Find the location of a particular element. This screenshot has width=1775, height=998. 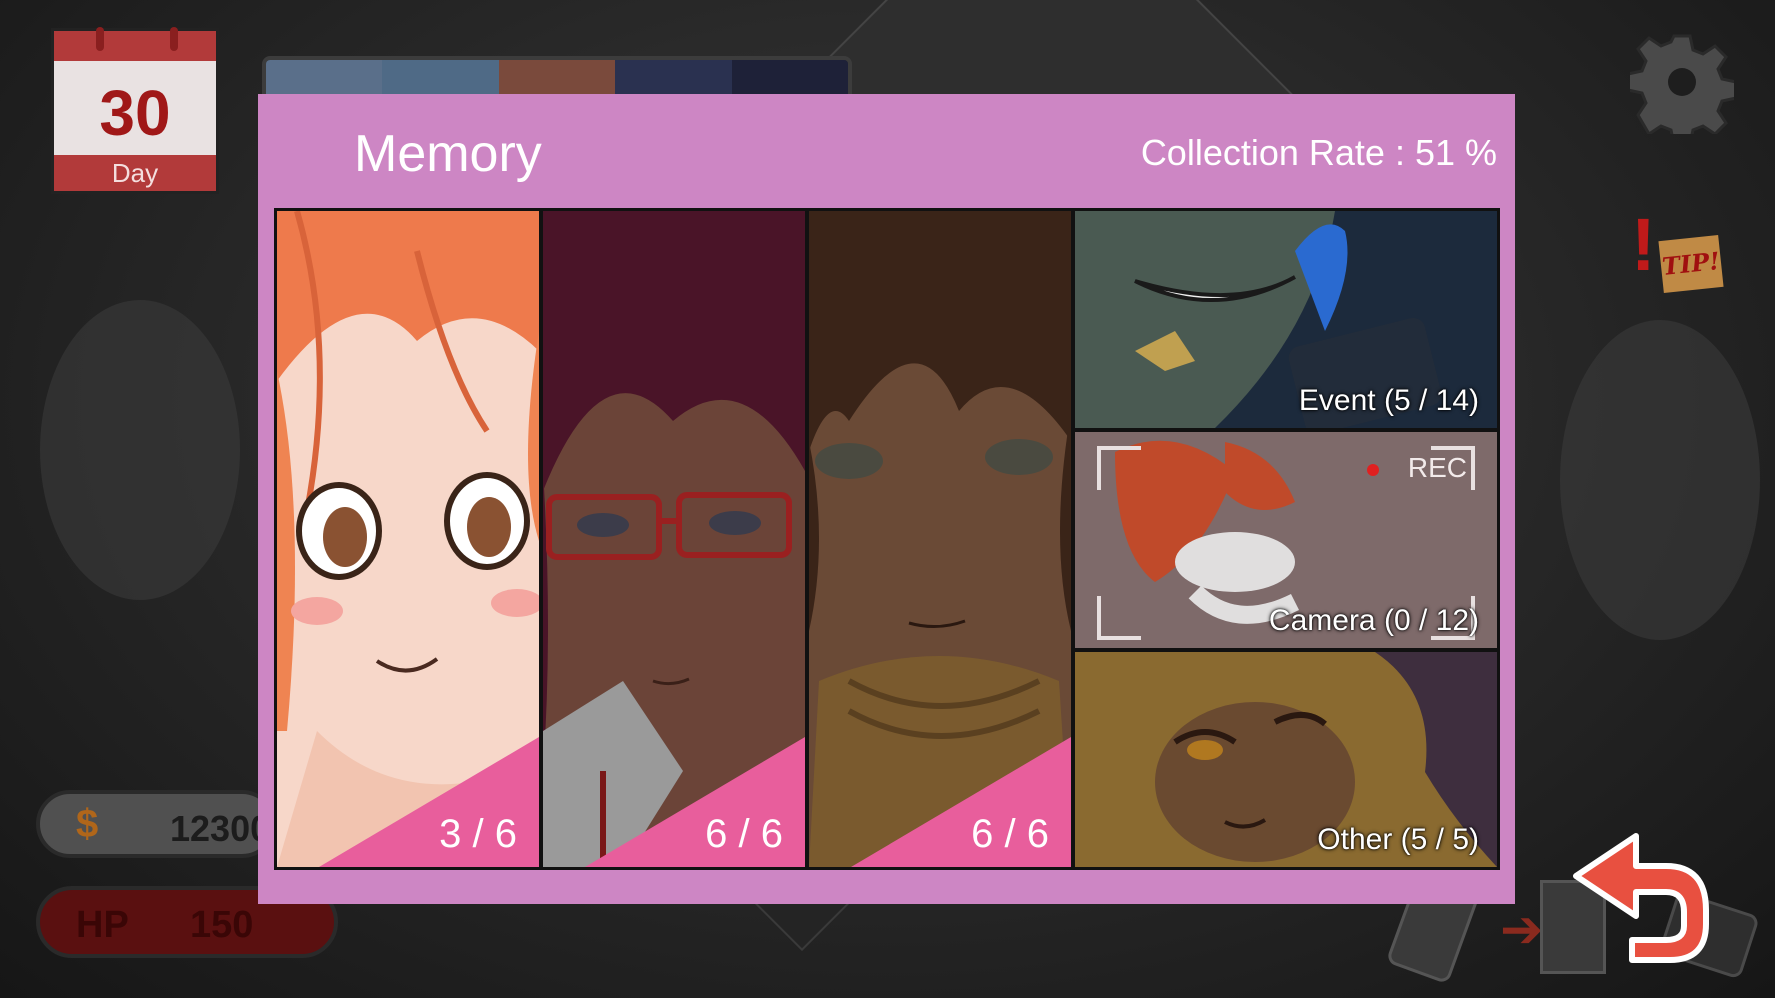

character-card-1: 3 / 6 is located at coordinates (408, 539).